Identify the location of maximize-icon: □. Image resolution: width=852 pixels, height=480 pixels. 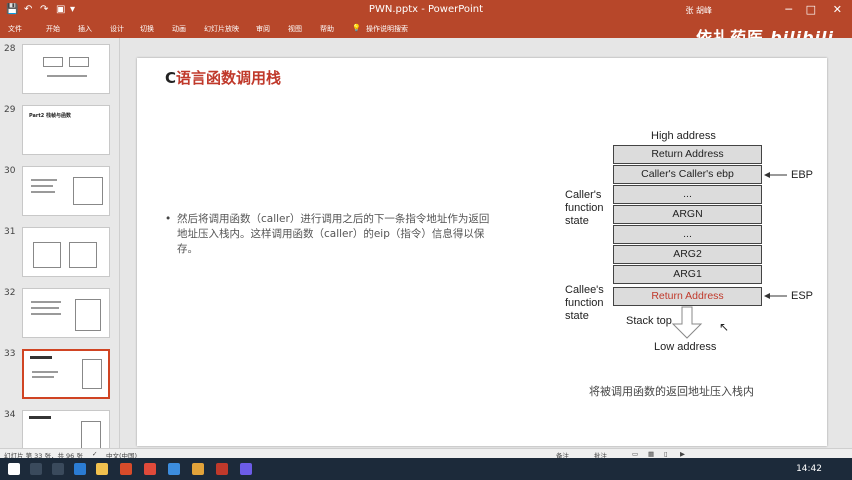
(811, 9).